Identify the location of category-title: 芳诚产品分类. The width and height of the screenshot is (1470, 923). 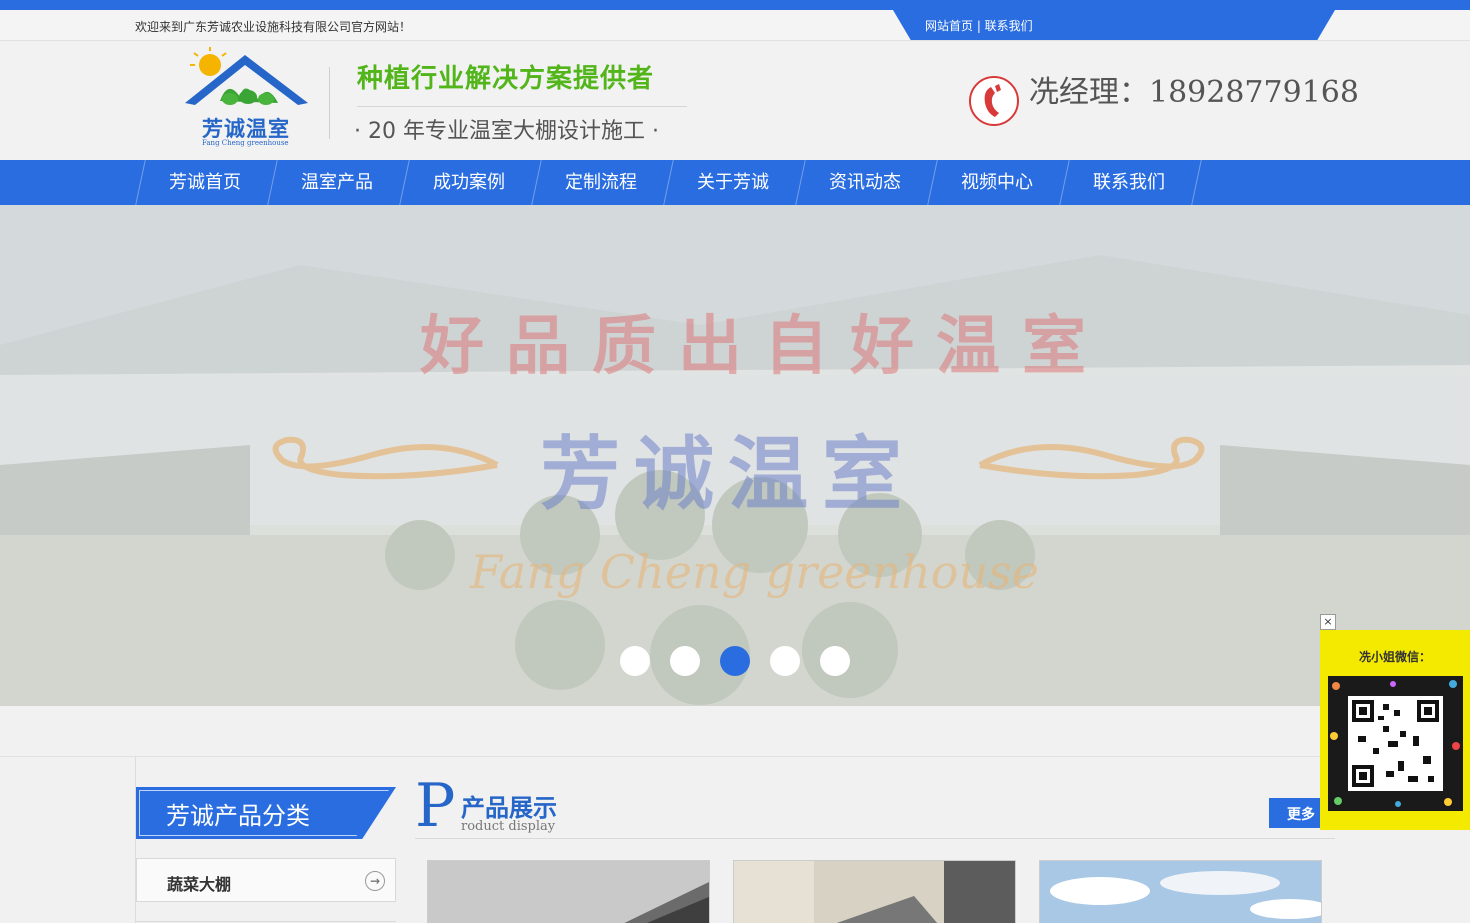
(266, 813).